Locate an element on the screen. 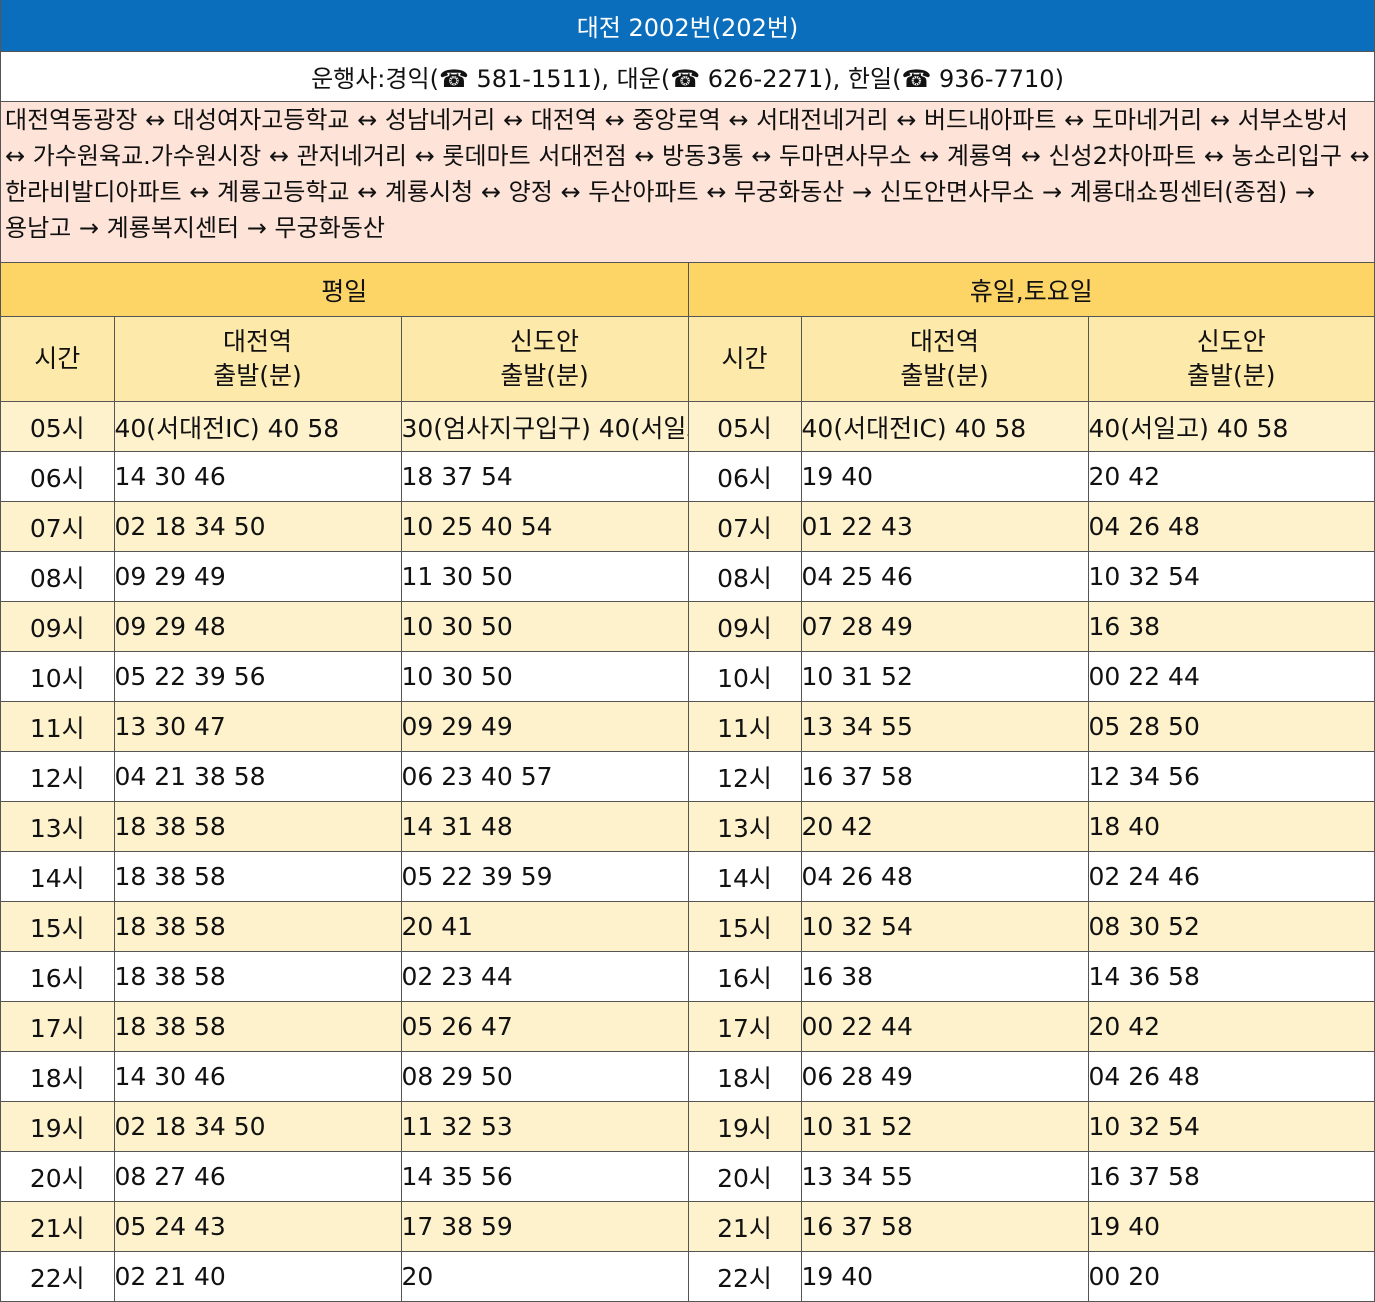 The height and width of the screenshot is (1302, 1375). hour-cell: 17시 is located at coordinates (744, 1026).